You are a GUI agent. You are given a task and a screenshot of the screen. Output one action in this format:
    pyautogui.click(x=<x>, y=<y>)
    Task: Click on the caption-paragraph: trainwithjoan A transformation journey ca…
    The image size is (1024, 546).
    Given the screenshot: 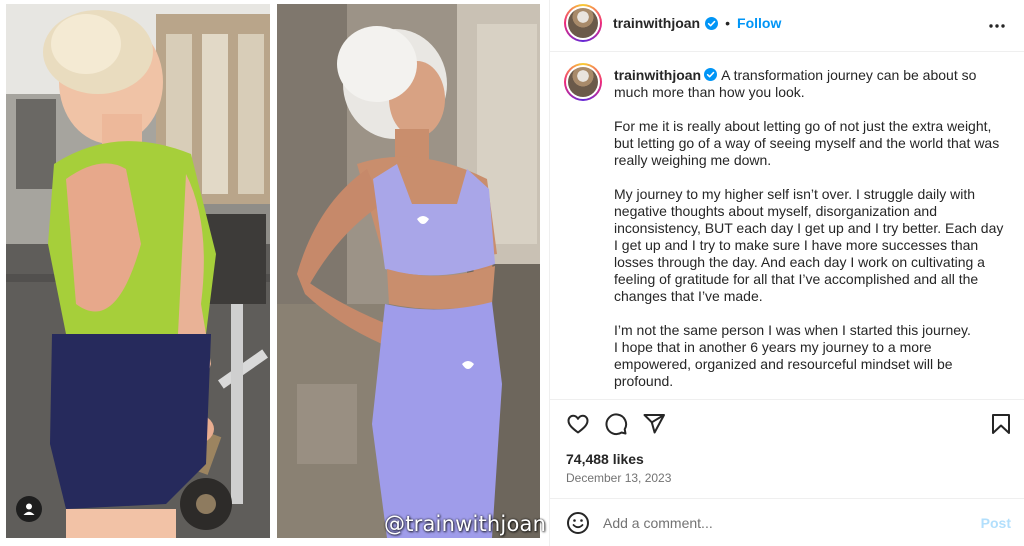 What is the action you would take?
    pyautogui.click(x=810, y=84)
    